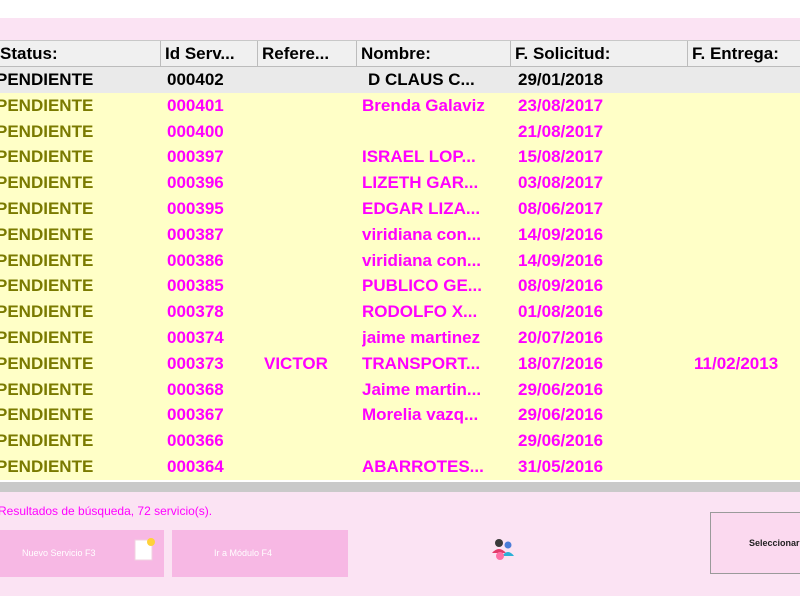  Describe the element at coordinates (503, 549) in the screenshot. I see `users-icon` at that location.